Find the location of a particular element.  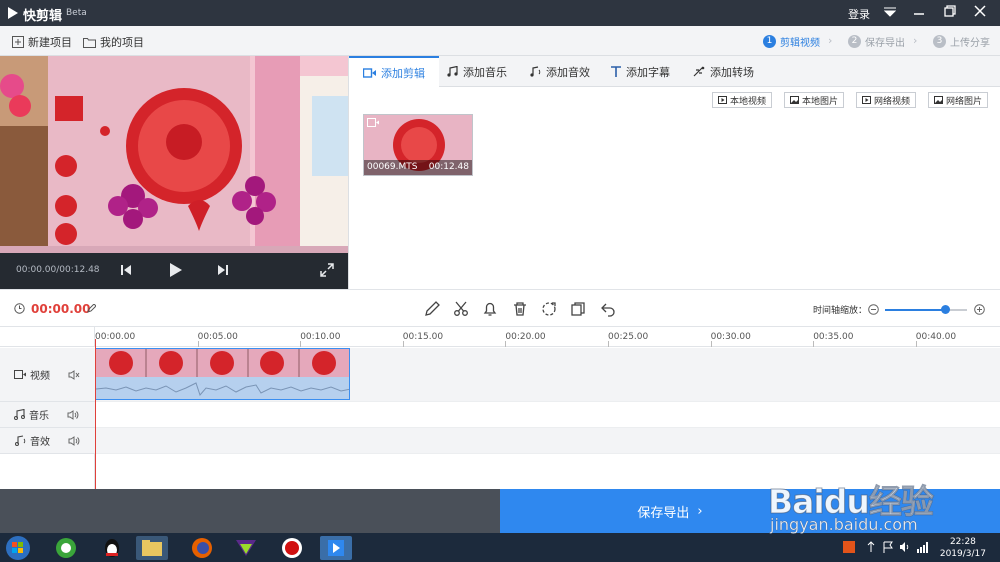

zoom-out-icon is located at coordinates (873, 309).